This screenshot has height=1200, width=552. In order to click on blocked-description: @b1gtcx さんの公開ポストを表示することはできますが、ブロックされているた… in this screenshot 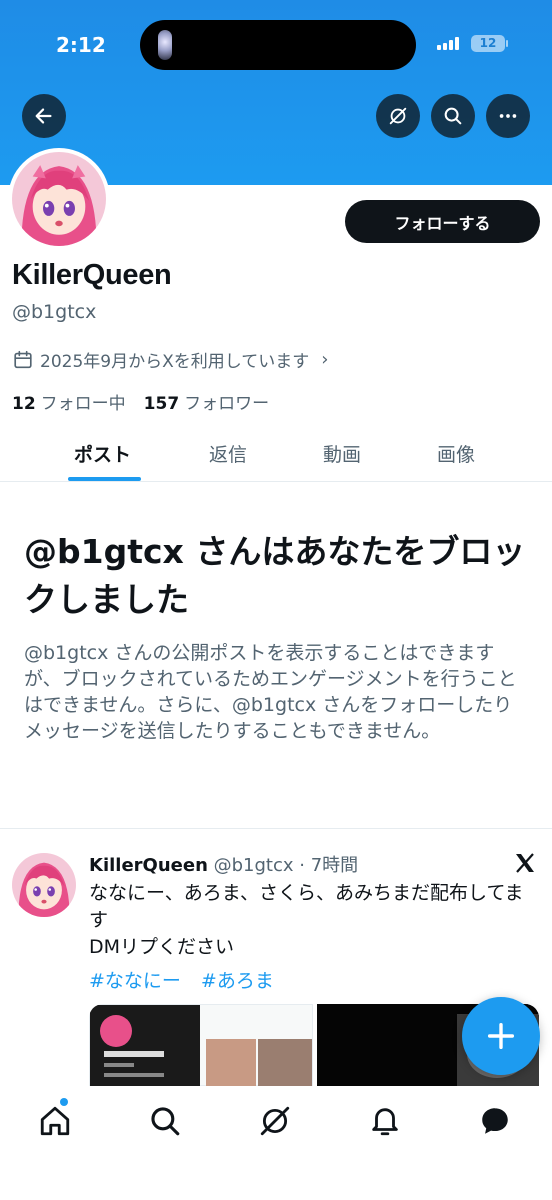, I will do `click(270, 692)`.